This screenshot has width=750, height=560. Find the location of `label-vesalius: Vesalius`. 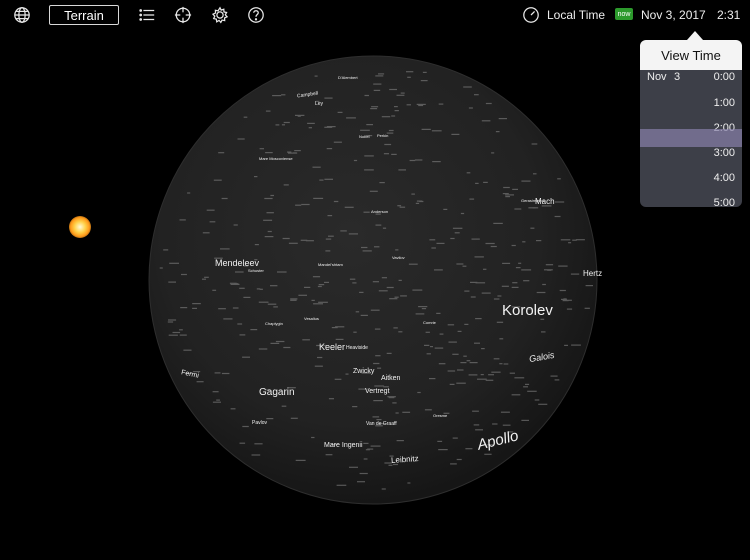

label-vesalius: Vesalius is located at coordinates (311, 318).